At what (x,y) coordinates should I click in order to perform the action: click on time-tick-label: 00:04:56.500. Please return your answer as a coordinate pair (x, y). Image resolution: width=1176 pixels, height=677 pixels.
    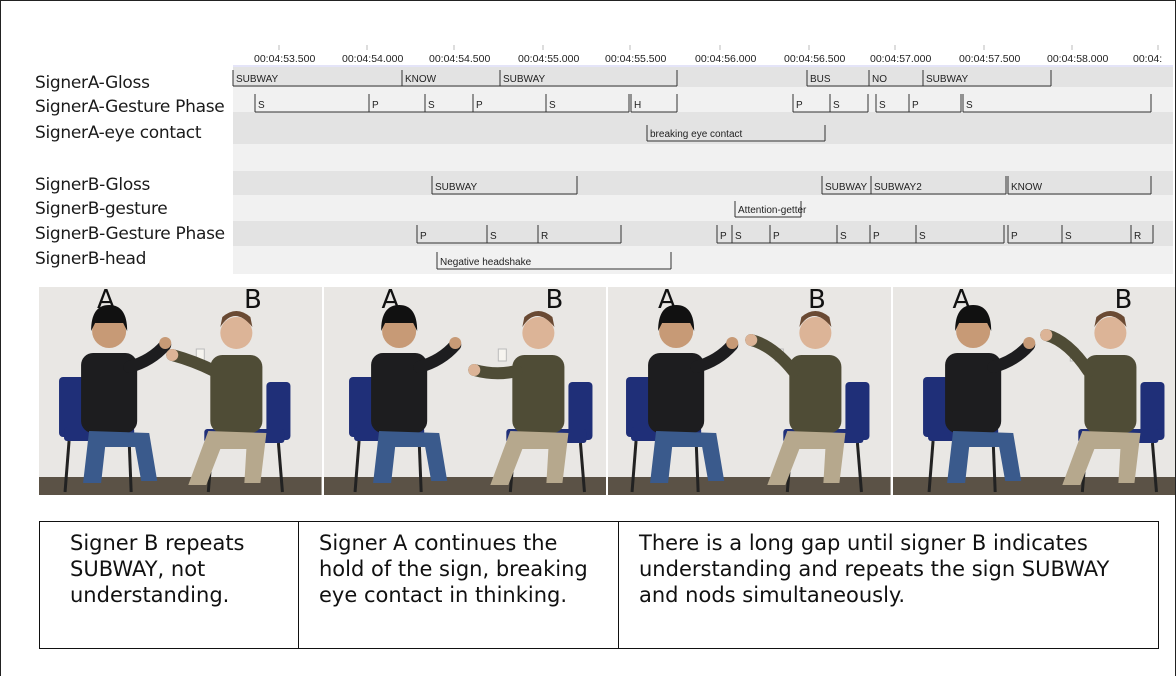
    Looking at the image, I should click on (814, 59).